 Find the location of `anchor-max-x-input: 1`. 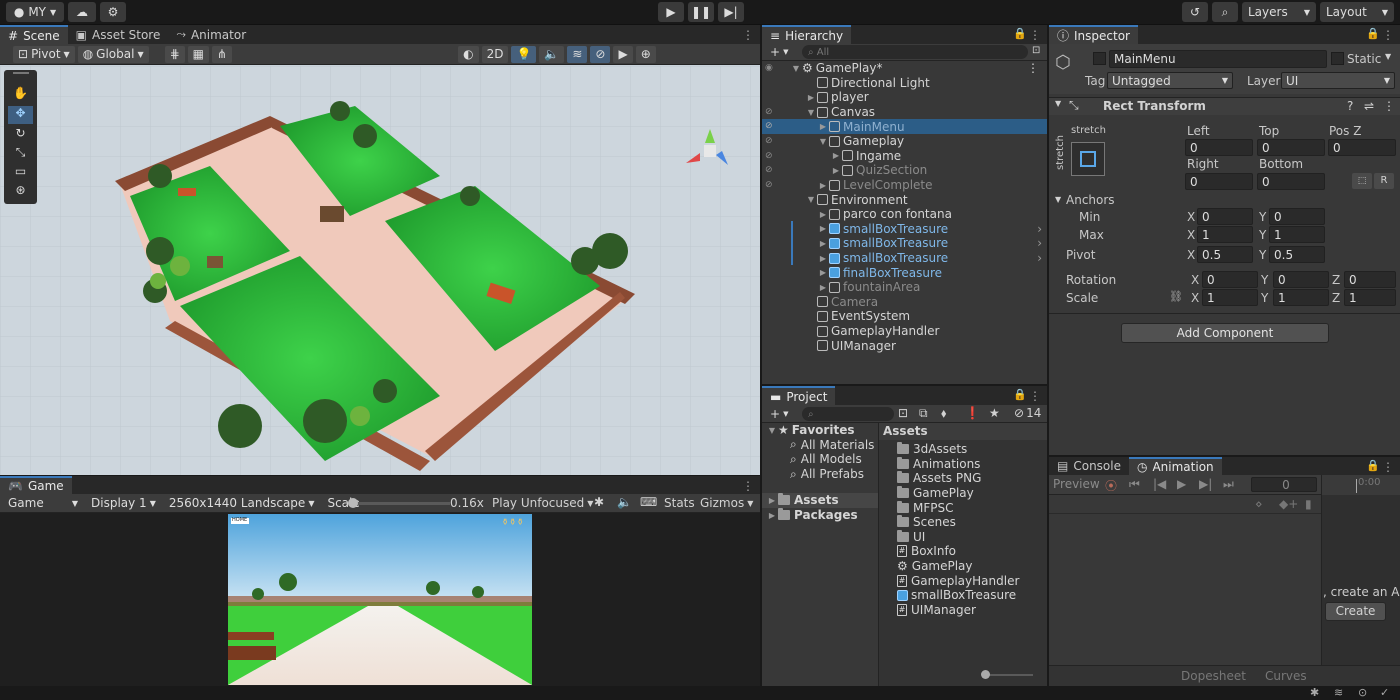

anchor-max-x-input: 1 is located at coordinates (1225, 234).